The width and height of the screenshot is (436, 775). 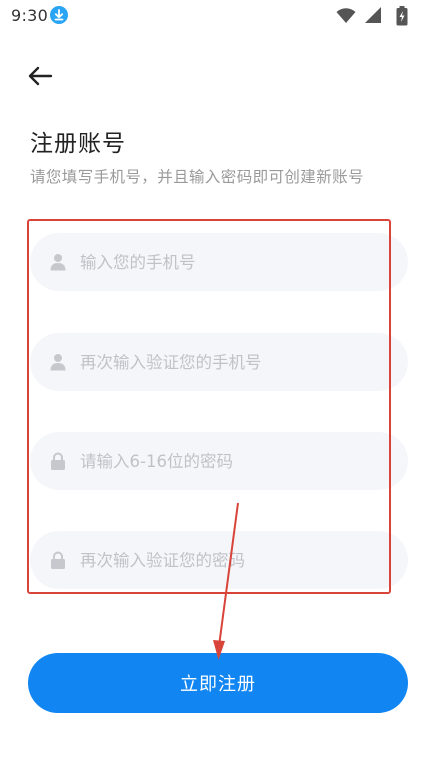 What do you see at coordinates (59, 15) in the screenshot?
I see `download-icon` at bounding box center [59, 15].